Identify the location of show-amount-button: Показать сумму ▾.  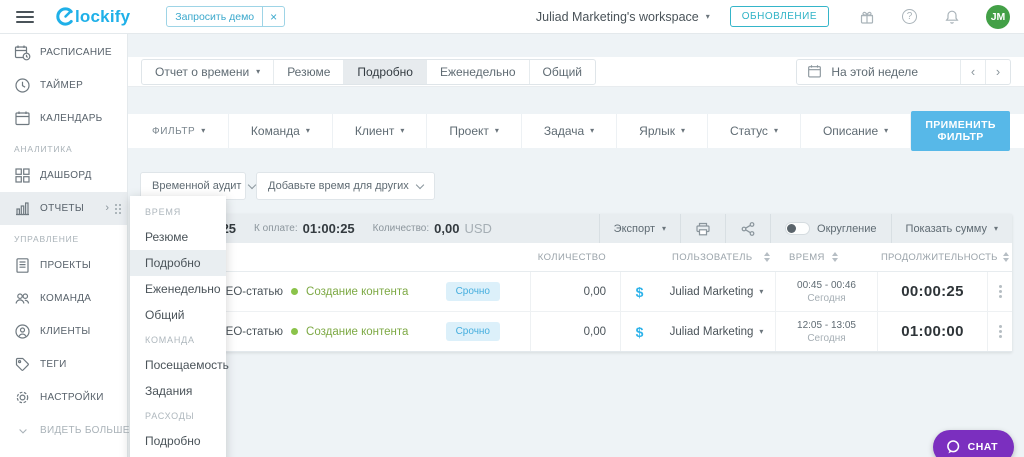
(952, 228).